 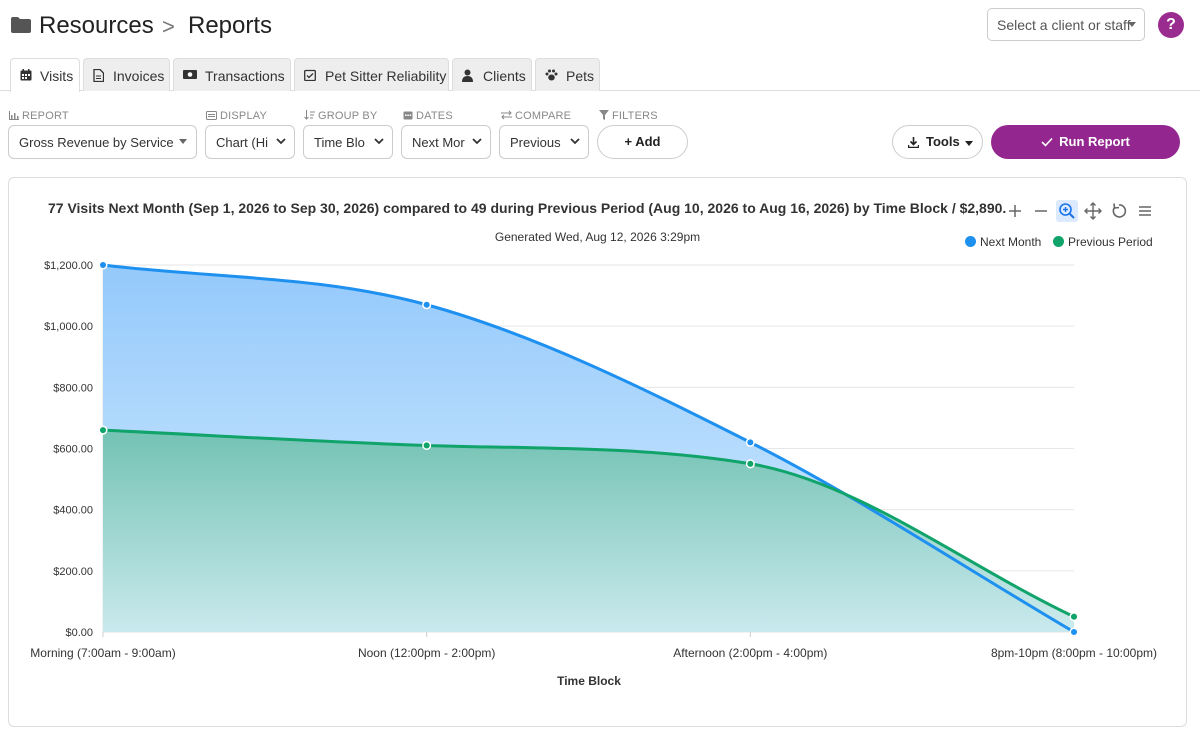 I want to click on y-tick-label: $400.00, so click(x=73, y=511).